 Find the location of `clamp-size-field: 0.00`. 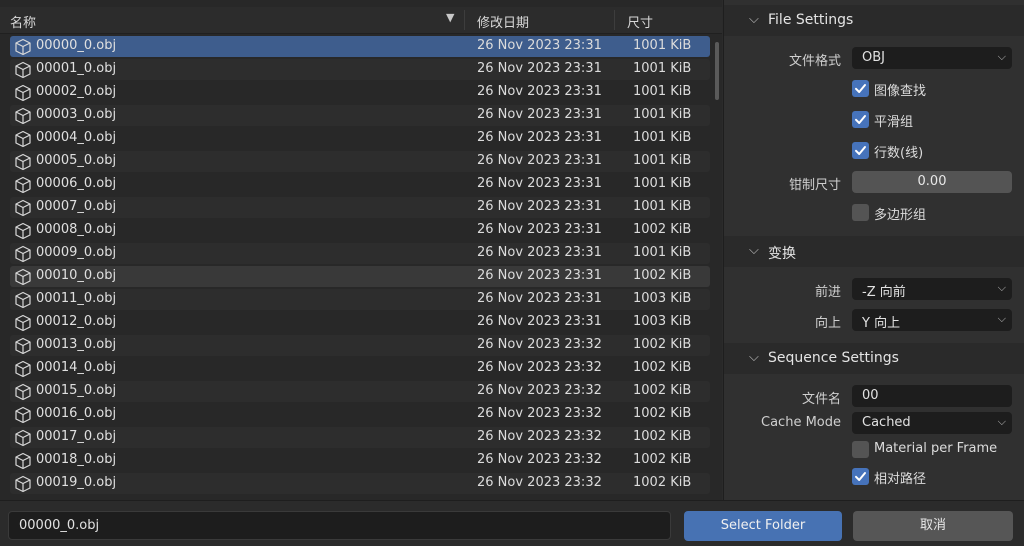

clamp-size-field: 0.00 is located at coordinates (932, 182).